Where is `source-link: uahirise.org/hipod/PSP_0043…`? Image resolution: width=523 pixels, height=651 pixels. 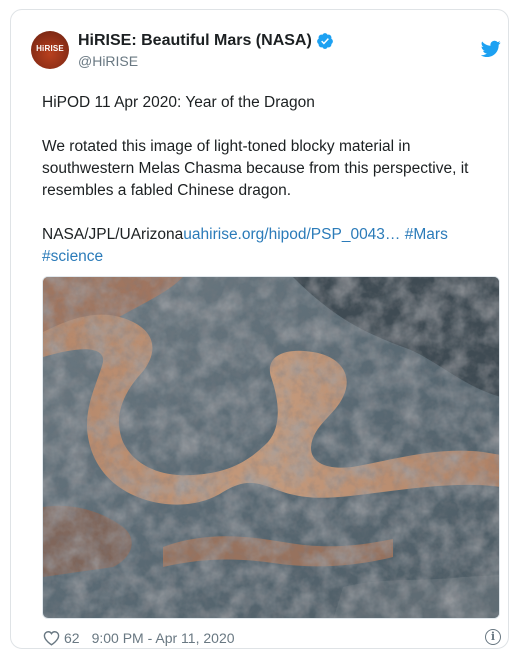 source-link: uahirise.org/hipod/PSP_0043… is located at coordinates (291, 234).